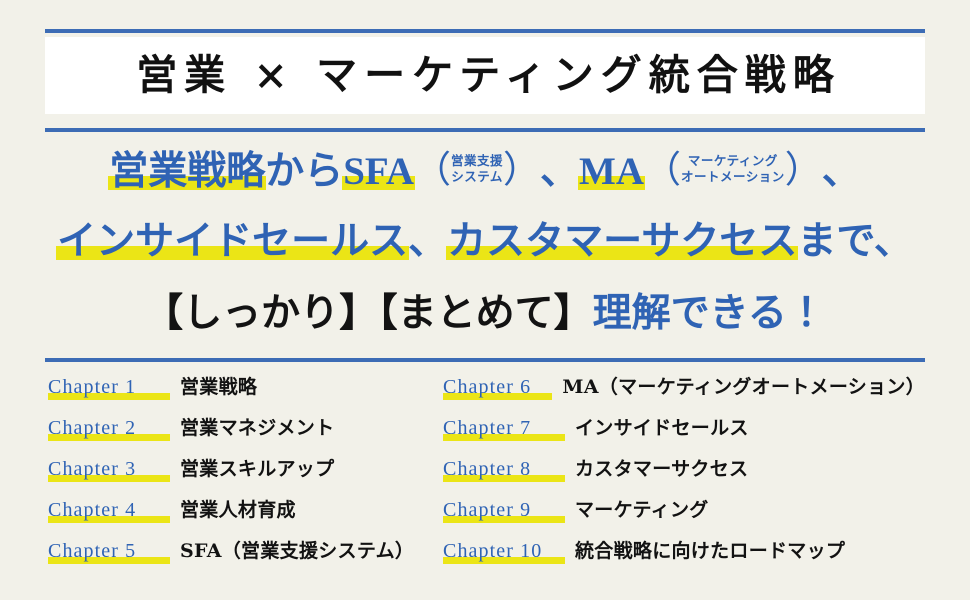 This screenshot has width=970, height=600. What do you see at coordinates (109, 511) in the screenshot?
I see `chapter-label: Chapter 4` at bounding box center [109, 511].